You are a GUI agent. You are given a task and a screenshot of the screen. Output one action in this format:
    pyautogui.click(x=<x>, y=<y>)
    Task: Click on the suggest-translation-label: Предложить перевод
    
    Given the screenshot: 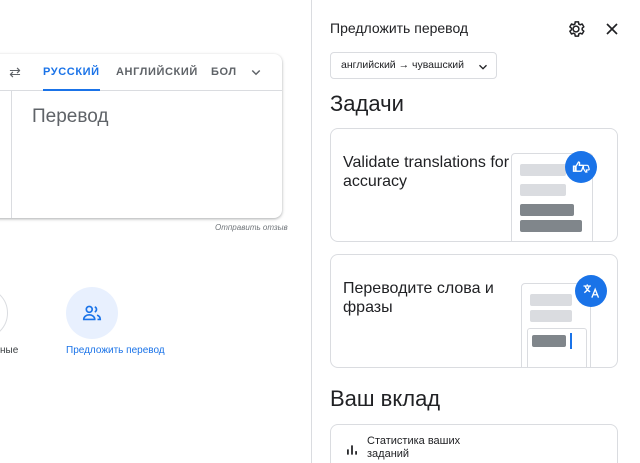 What is the action you would take?
    pyautogui.click(x=115, y=350)
    